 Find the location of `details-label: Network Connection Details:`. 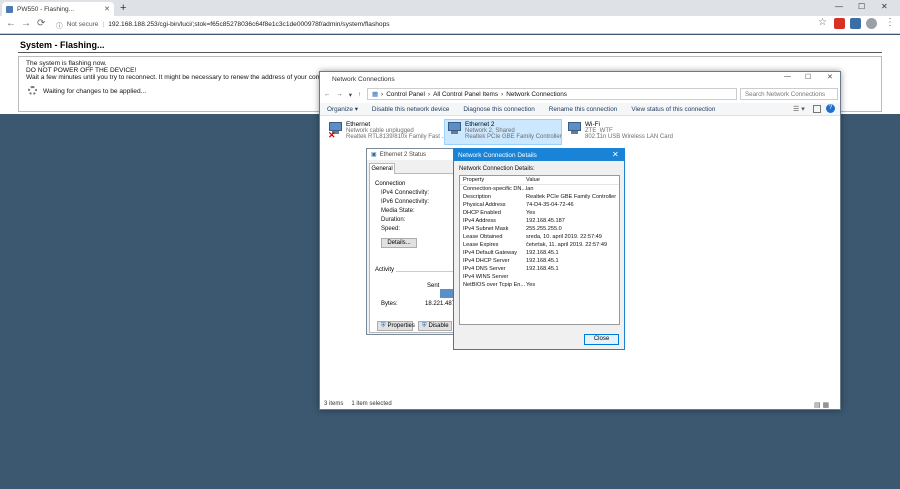

details-label: Network Connection Details: is located at coordinates (497, 169).